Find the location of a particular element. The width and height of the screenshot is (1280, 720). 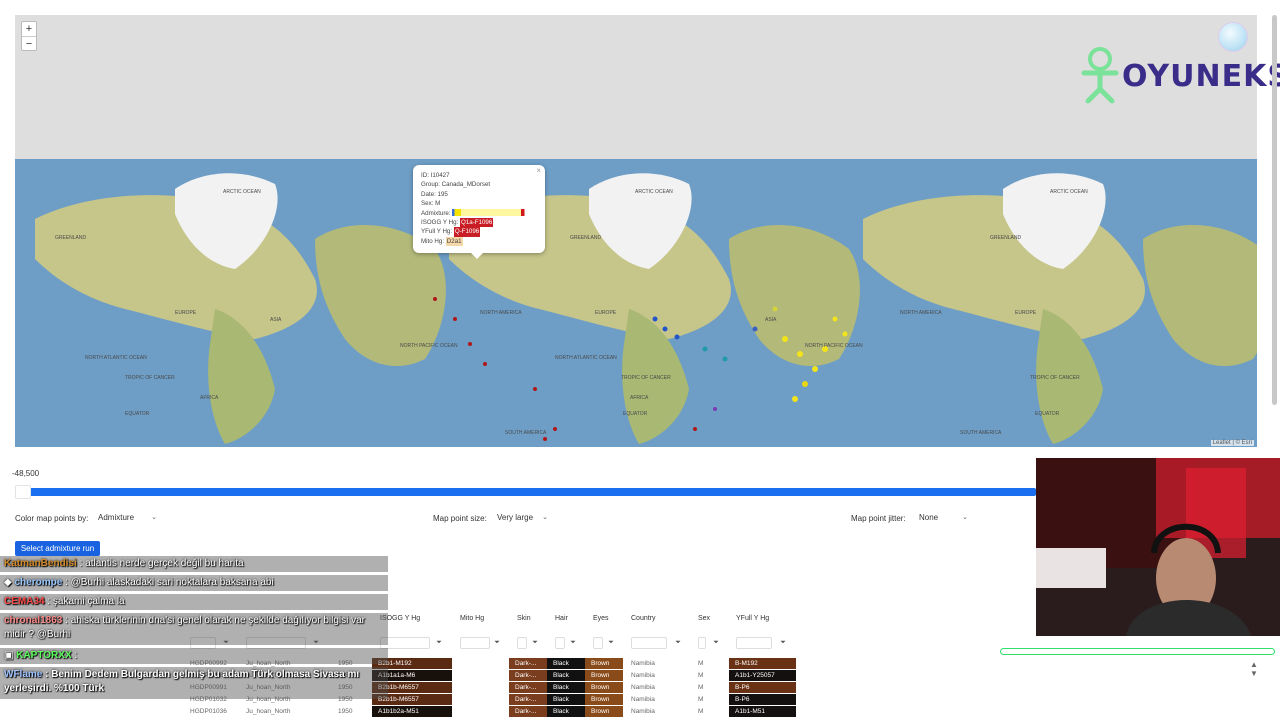

col-header-hair: Hair is located at coordinates (561, 618).